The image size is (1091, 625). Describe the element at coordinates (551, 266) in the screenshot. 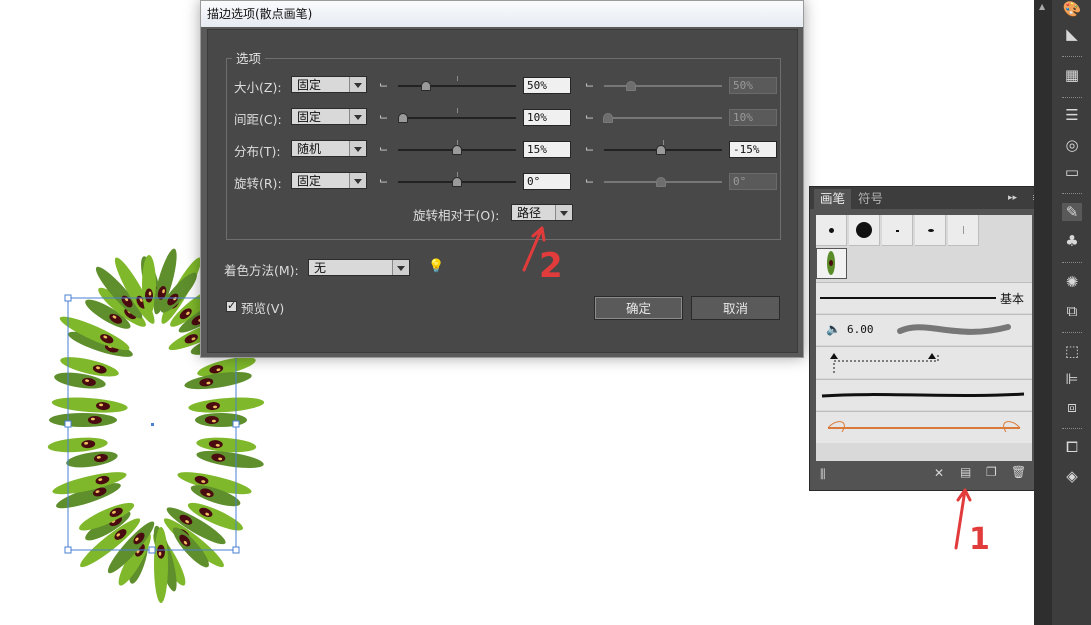

I see `annotation-number-2: 2` at that location.